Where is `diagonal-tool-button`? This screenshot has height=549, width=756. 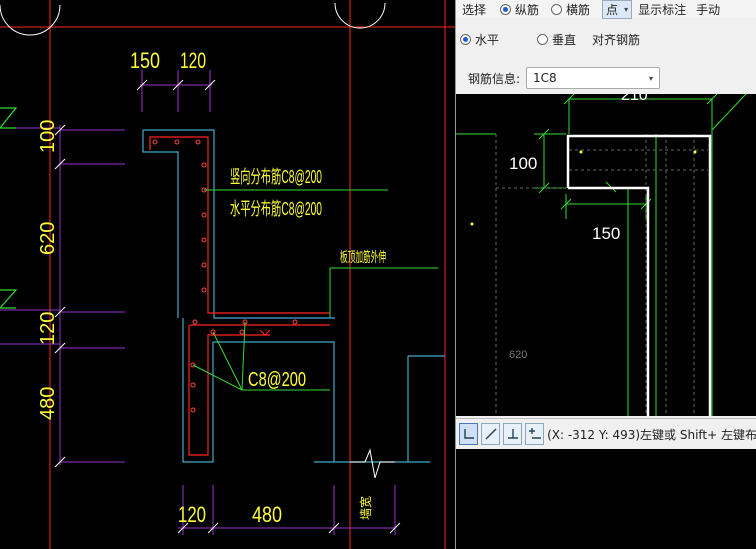
diagonal-tool-button is located at coordinates (491, 434).